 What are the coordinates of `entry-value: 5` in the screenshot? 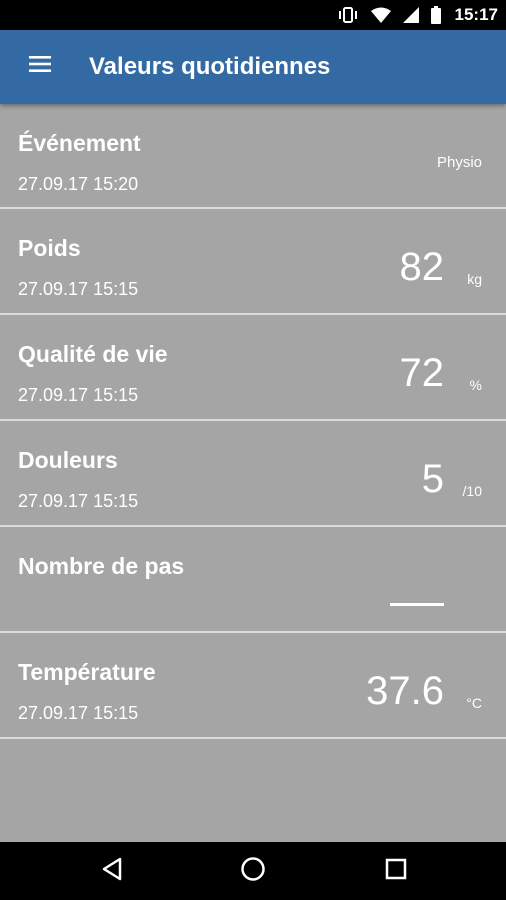 It's located at (432, 479).